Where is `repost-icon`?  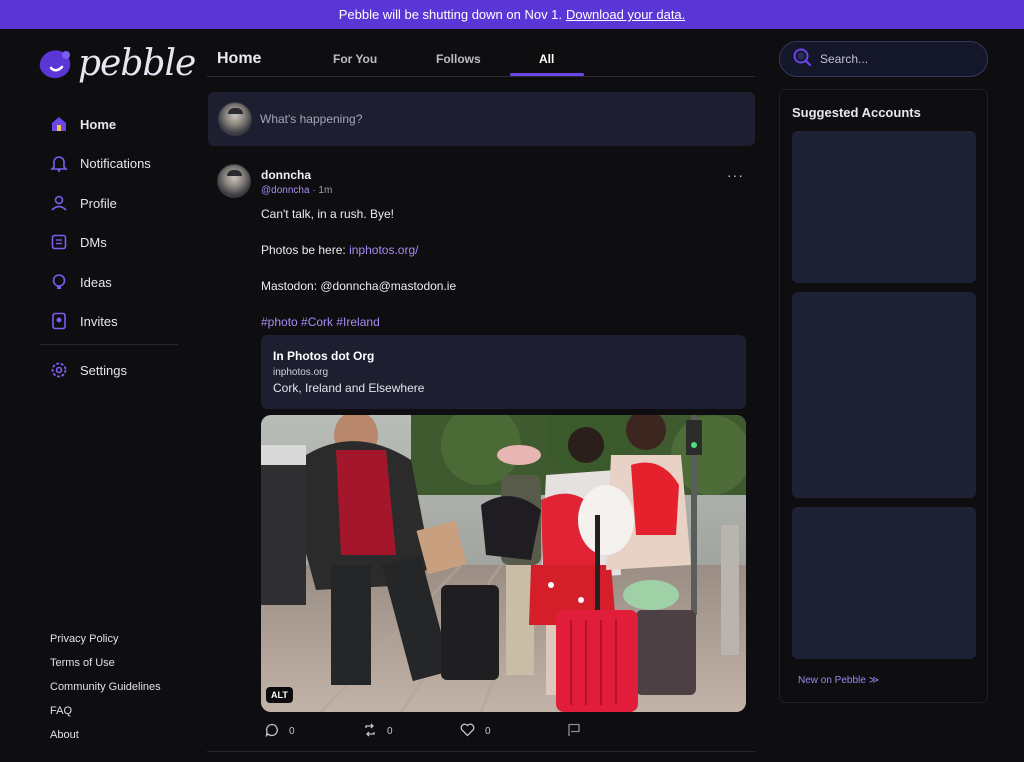
repost-icon is located at coordinates (370, 731).